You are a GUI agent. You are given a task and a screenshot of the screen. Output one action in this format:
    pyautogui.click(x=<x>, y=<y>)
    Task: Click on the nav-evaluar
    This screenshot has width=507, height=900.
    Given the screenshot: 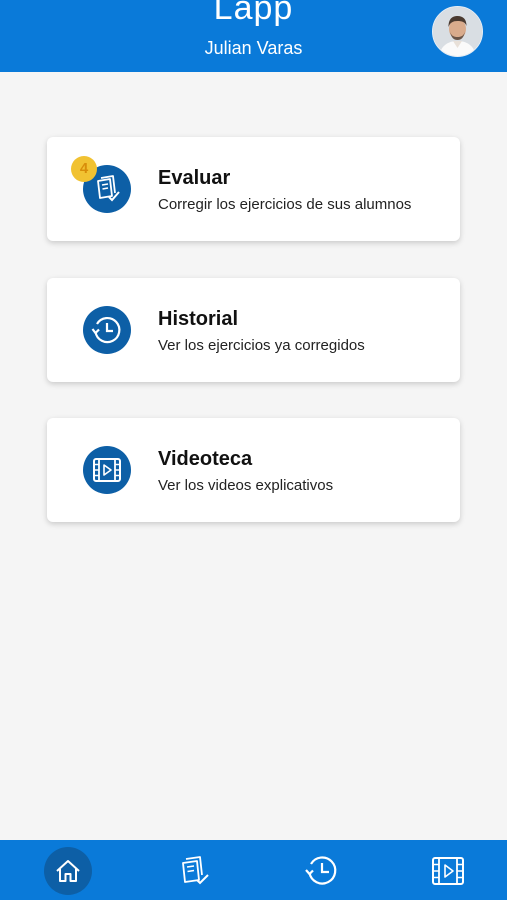 What is the action you would take?
    pyautogui.click(x=195, y=871)
    